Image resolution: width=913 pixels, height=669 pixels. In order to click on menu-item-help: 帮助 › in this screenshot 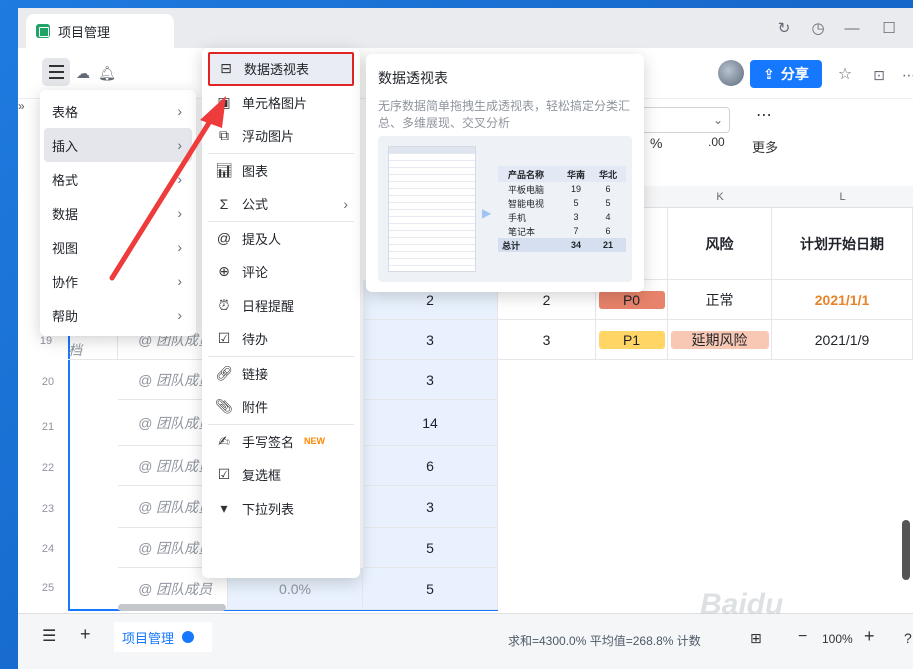, I will do `click(118, 315)`.